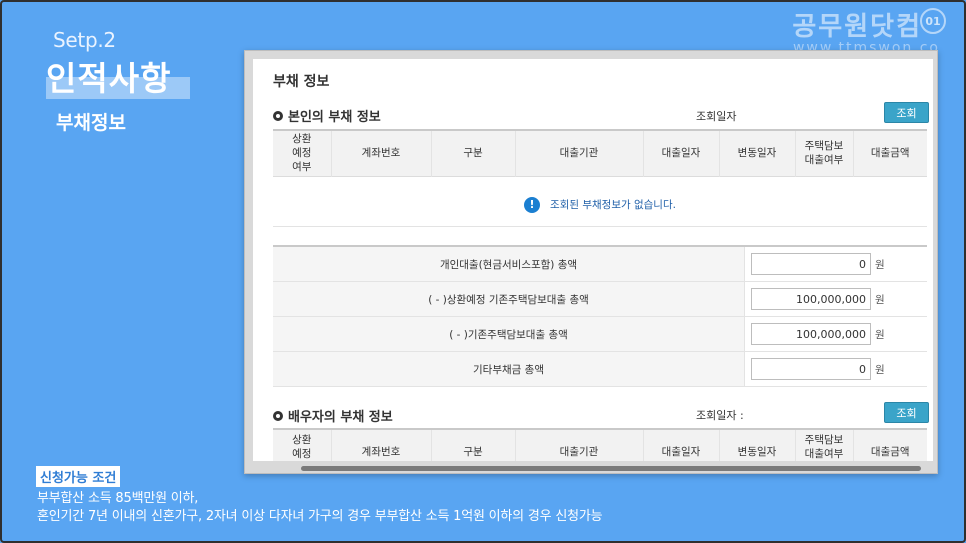  I want to click on condition-line-1: 부부합산 소득 85백만원 이하,, so click(118, 498).